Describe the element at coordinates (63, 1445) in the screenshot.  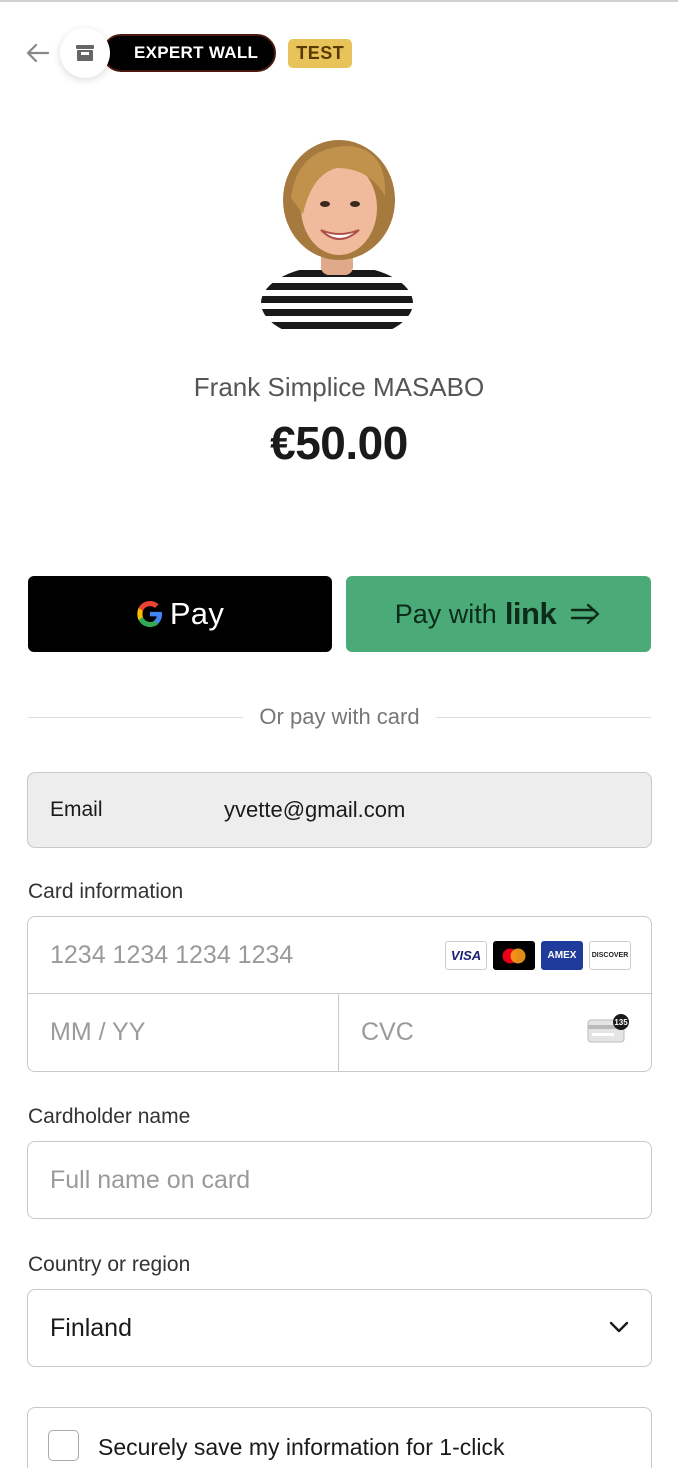
I see `save-info-checkbox` at that location.